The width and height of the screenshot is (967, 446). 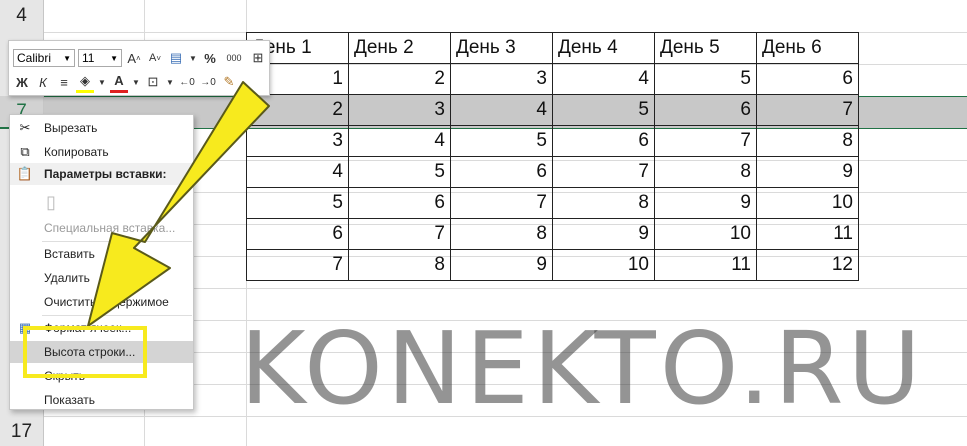 What do you see at coordinates (178, 204) in the screenshot?
I see `annotation-arrow-icon` at bounding box center [178, 204].